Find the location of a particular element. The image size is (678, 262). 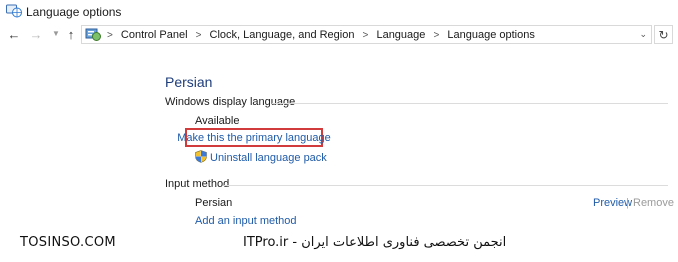

breadcrumb-language: Language is located at coordinates (400, 35).